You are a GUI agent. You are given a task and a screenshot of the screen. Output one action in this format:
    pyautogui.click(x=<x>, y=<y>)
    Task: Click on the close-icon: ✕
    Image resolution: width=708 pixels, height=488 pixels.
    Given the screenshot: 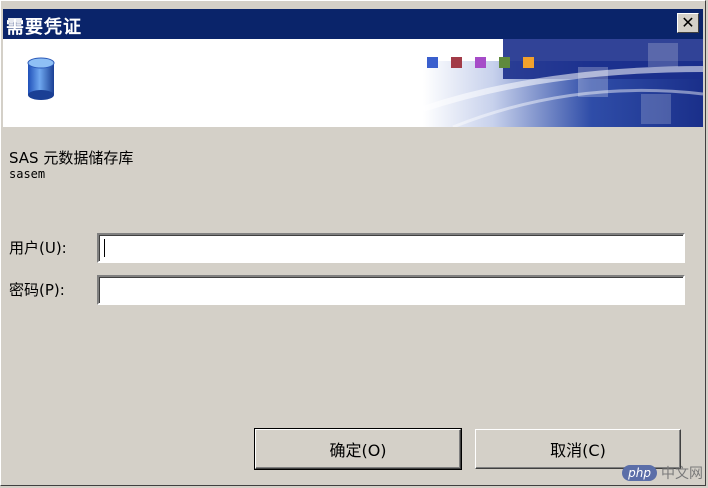 What is the action you would take?
    pyautogui.click(x=688, y=22)
    